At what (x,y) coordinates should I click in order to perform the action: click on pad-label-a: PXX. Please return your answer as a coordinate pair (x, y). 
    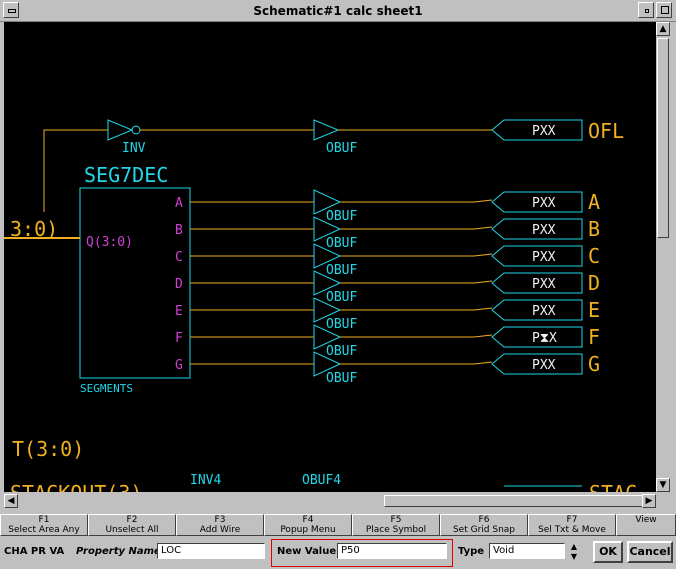
    Looking at the image, I should click on (544, 203).